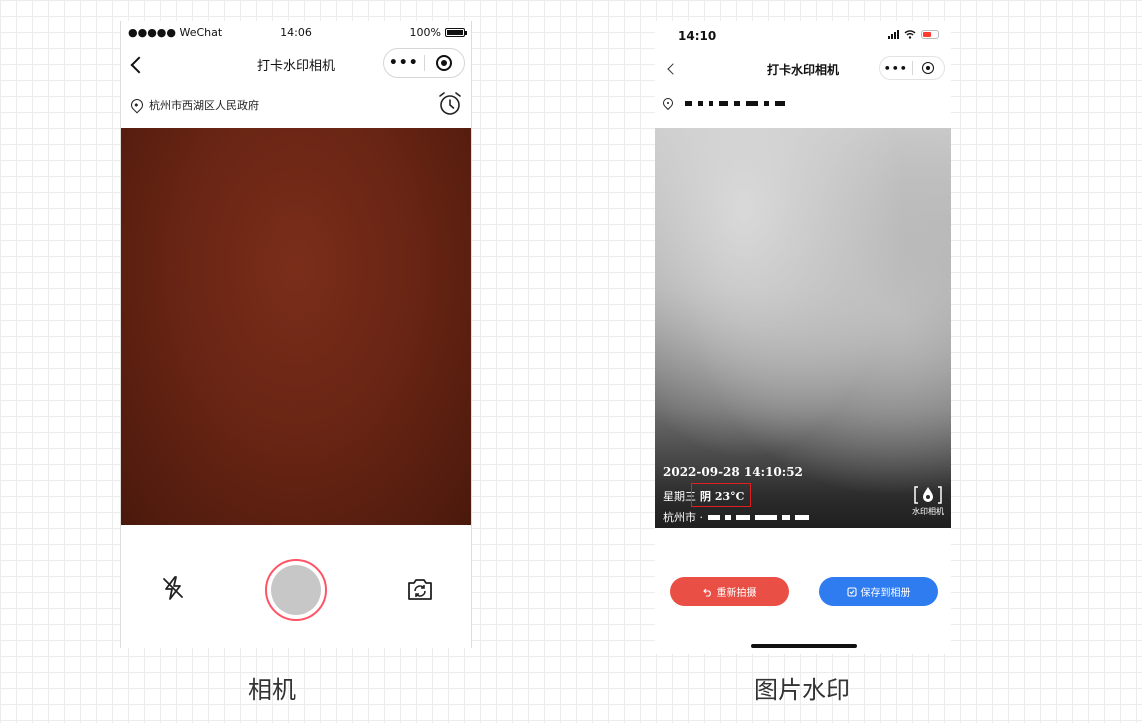  What do you see at coordinates (683, 517) in the screenshot?
I see `watermark-city: 杭州市 ·` at bounding box center [683, 517].